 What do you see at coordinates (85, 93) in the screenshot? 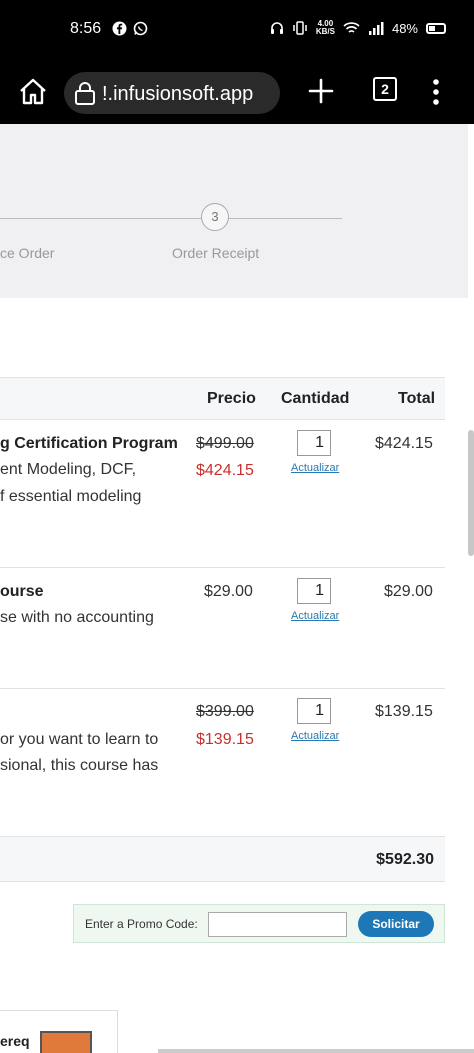
I see `lock-icon` at bounding box center [85, 93].